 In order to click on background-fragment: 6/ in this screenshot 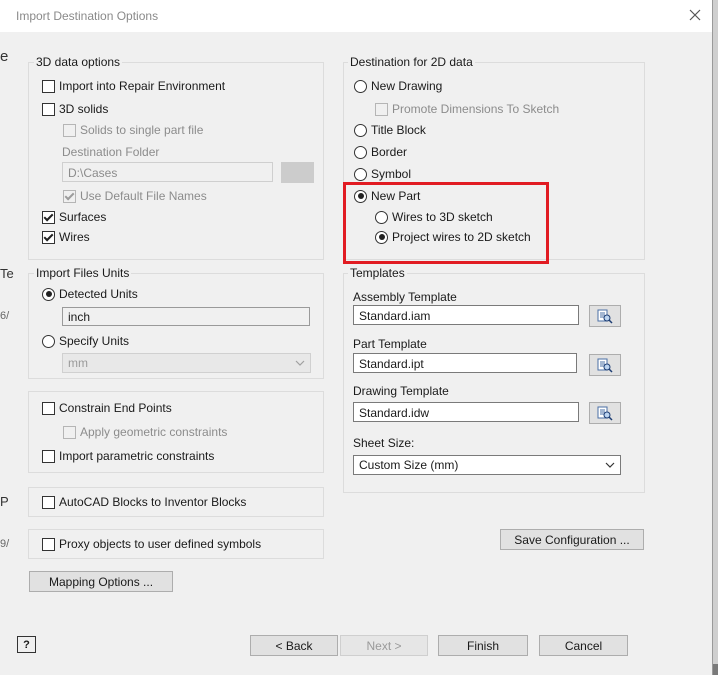, I will do `click(5, 316)`.